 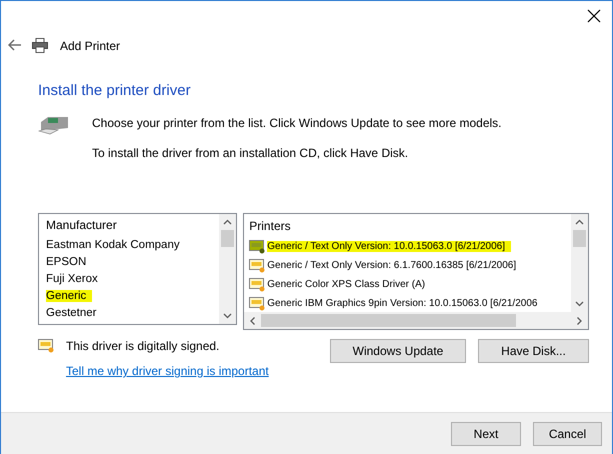 What do you see at coordinates (389, 246) in the screenshot?
I see `list-item: Generic / Text Only Version: 10.0.15063.0 [6/21/2006]` at bounding box center [389, 246].